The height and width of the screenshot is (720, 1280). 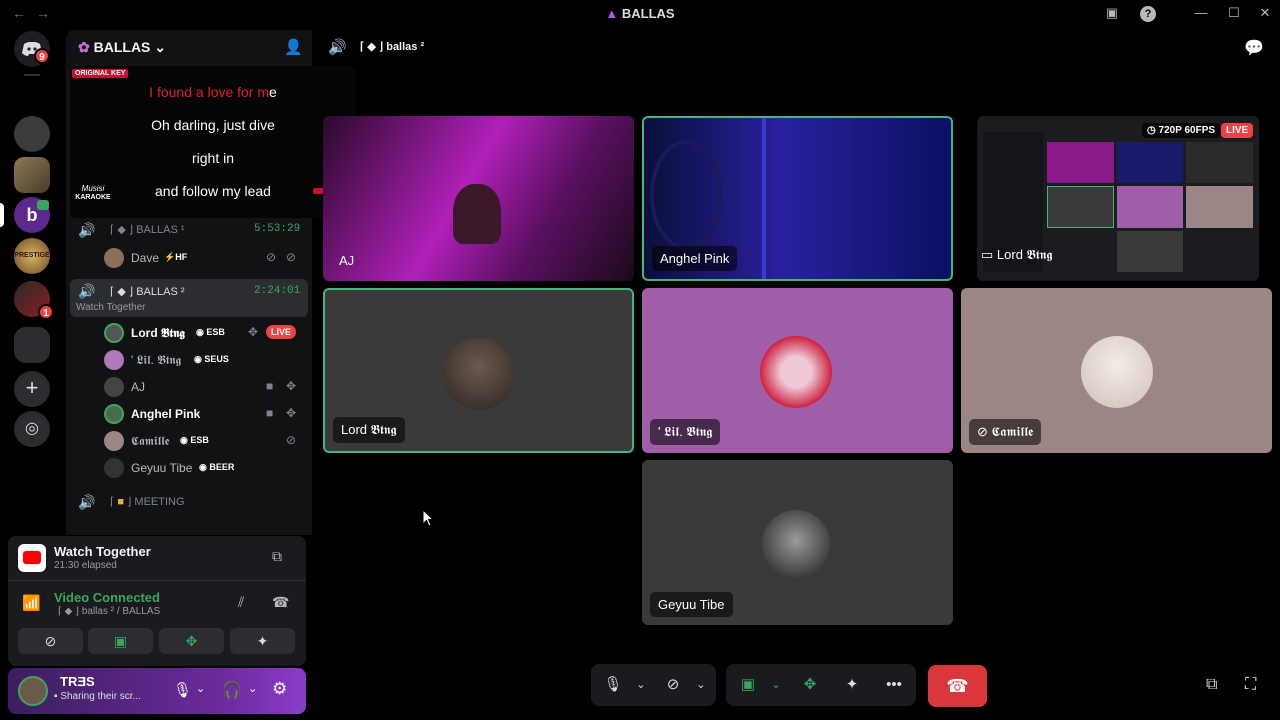 What do you see at coordinates (32, 75) in the screenshot?
I see `rail-divider` at bounding box center [32, 75].